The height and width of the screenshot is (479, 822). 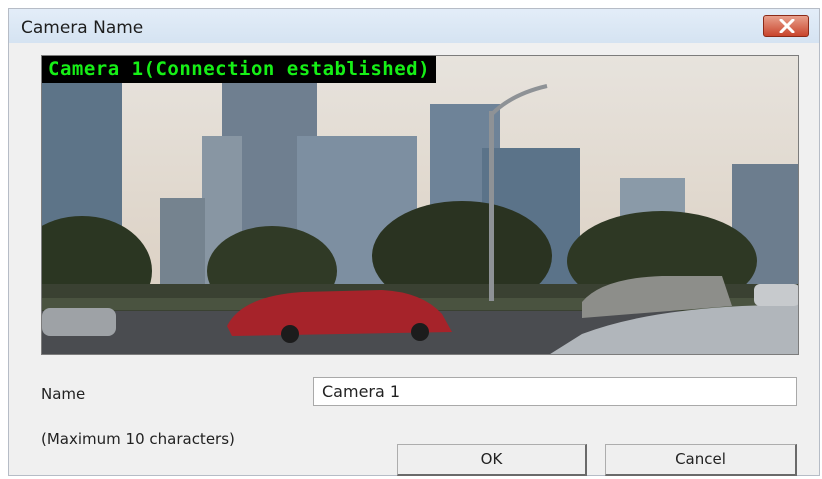 I want to click on close-icon, so click(x=787, y=26).